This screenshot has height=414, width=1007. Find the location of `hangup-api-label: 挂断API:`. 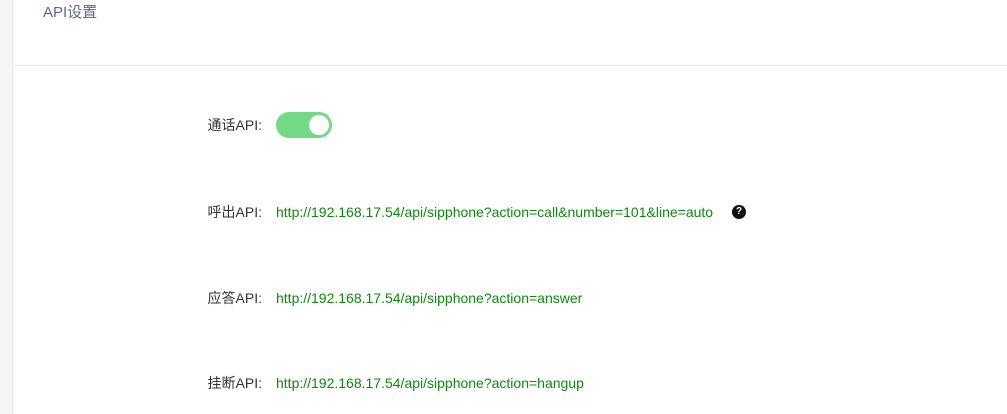

hangup-api-label: 挂断API: is located at coordinates (234, 383).